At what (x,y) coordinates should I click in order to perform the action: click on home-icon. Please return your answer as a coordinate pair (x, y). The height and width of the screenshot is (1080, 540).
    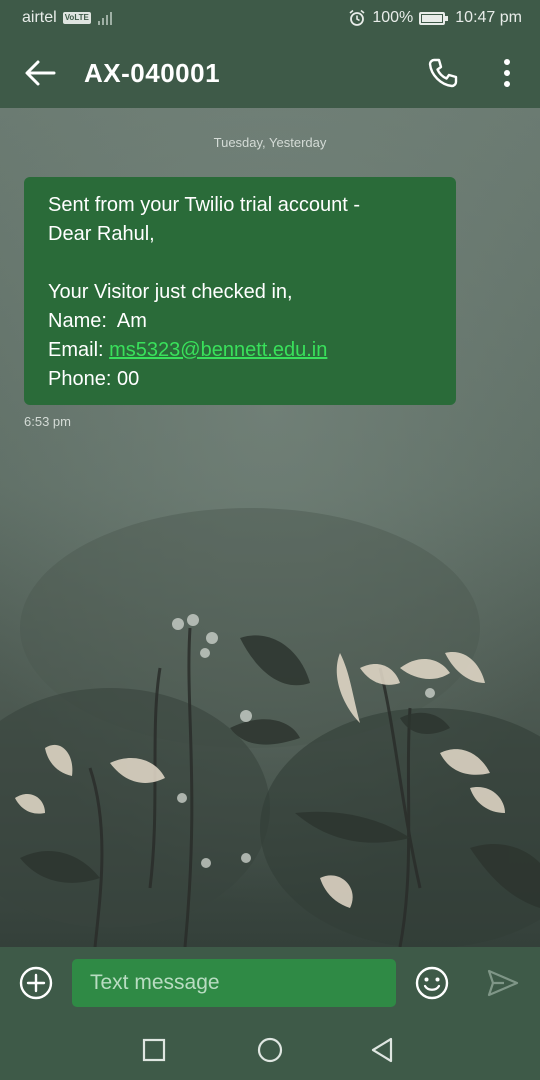
    Looking at the image, I should click on (270, 1050).